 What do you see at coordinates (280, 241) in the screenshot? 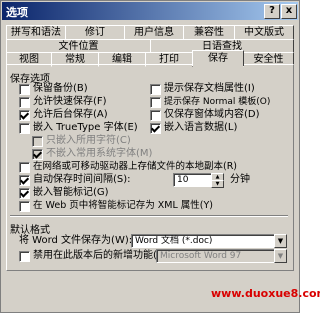
I see `save-as-dropdown-icon: ▼` at bounding box center [280, 241].